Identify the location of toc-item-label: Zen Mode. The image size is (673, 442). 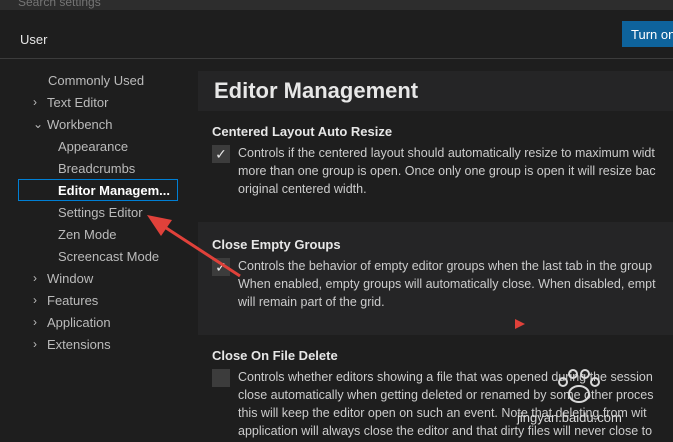
(87, 234).